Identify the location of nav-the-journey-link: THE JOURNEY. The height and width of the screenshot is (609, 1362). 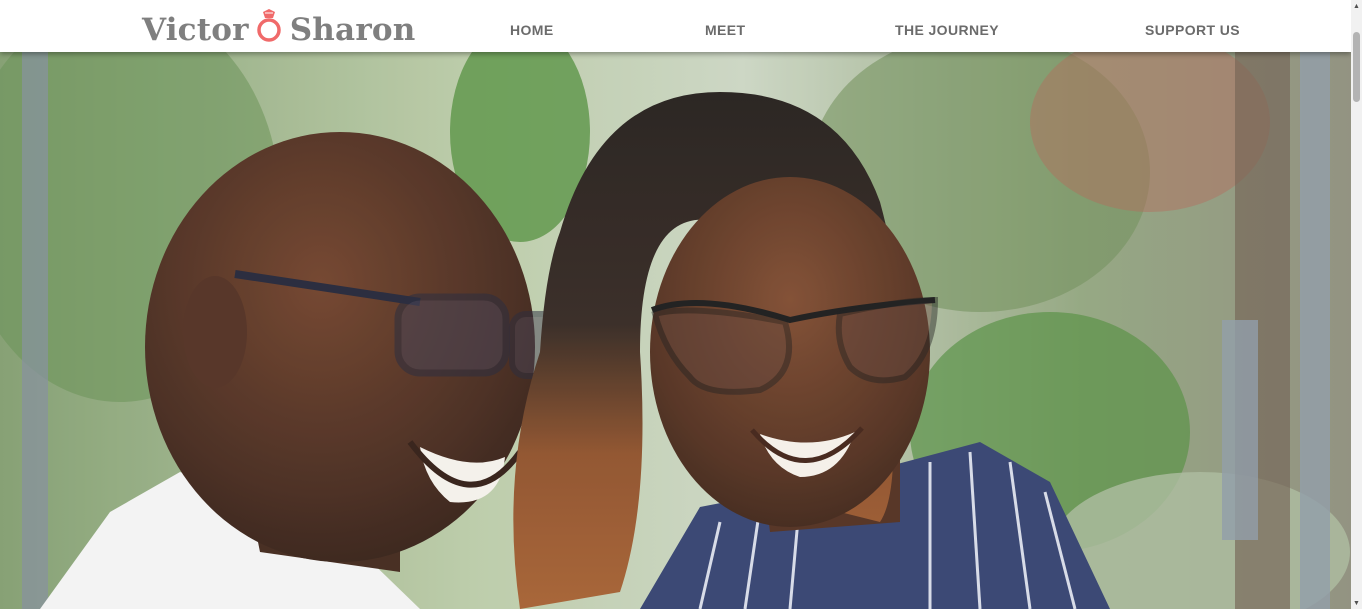
(947, 30).